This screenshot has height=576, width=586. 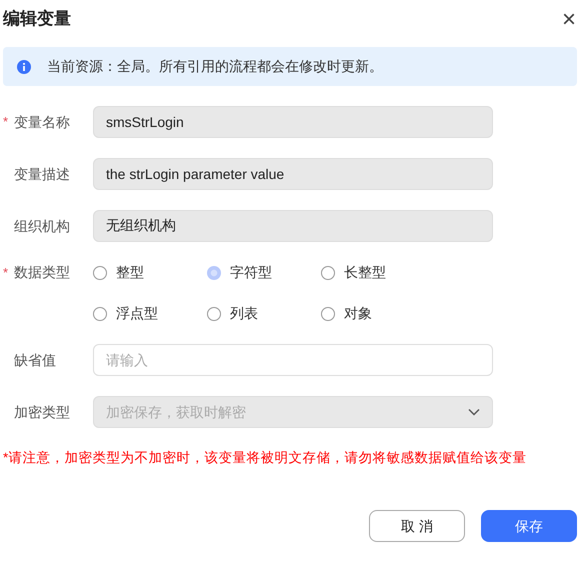 What do you see at coordinates (264, 313) in the screenshot?
I see `radio-option: 列表` at bounding box center [264, 313].